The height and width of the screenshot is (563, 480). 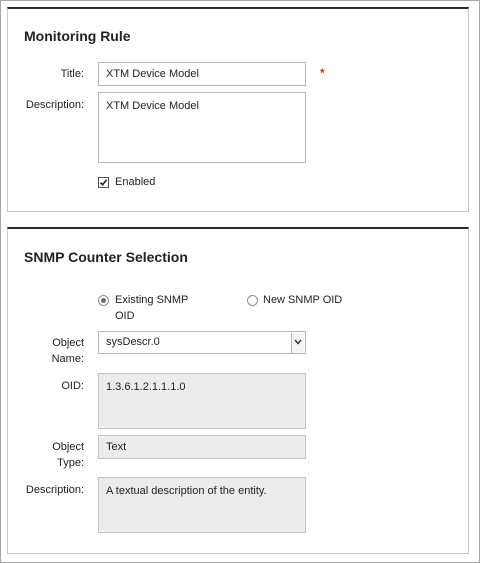 I want to click on enabled-checkbox, so click(x=103, y=182).